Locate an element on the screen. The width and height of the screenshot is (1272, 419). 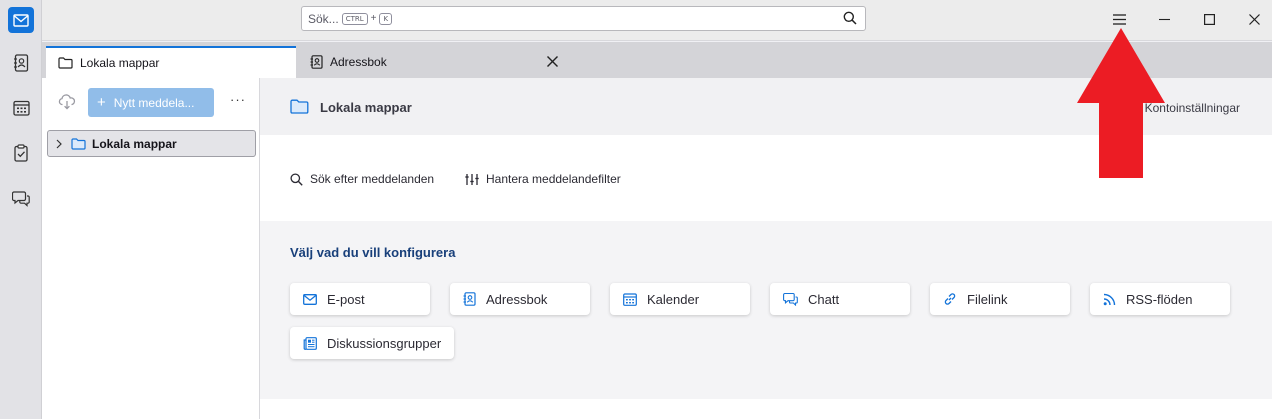
app-menu-button is located at coordinates (1119, 19).